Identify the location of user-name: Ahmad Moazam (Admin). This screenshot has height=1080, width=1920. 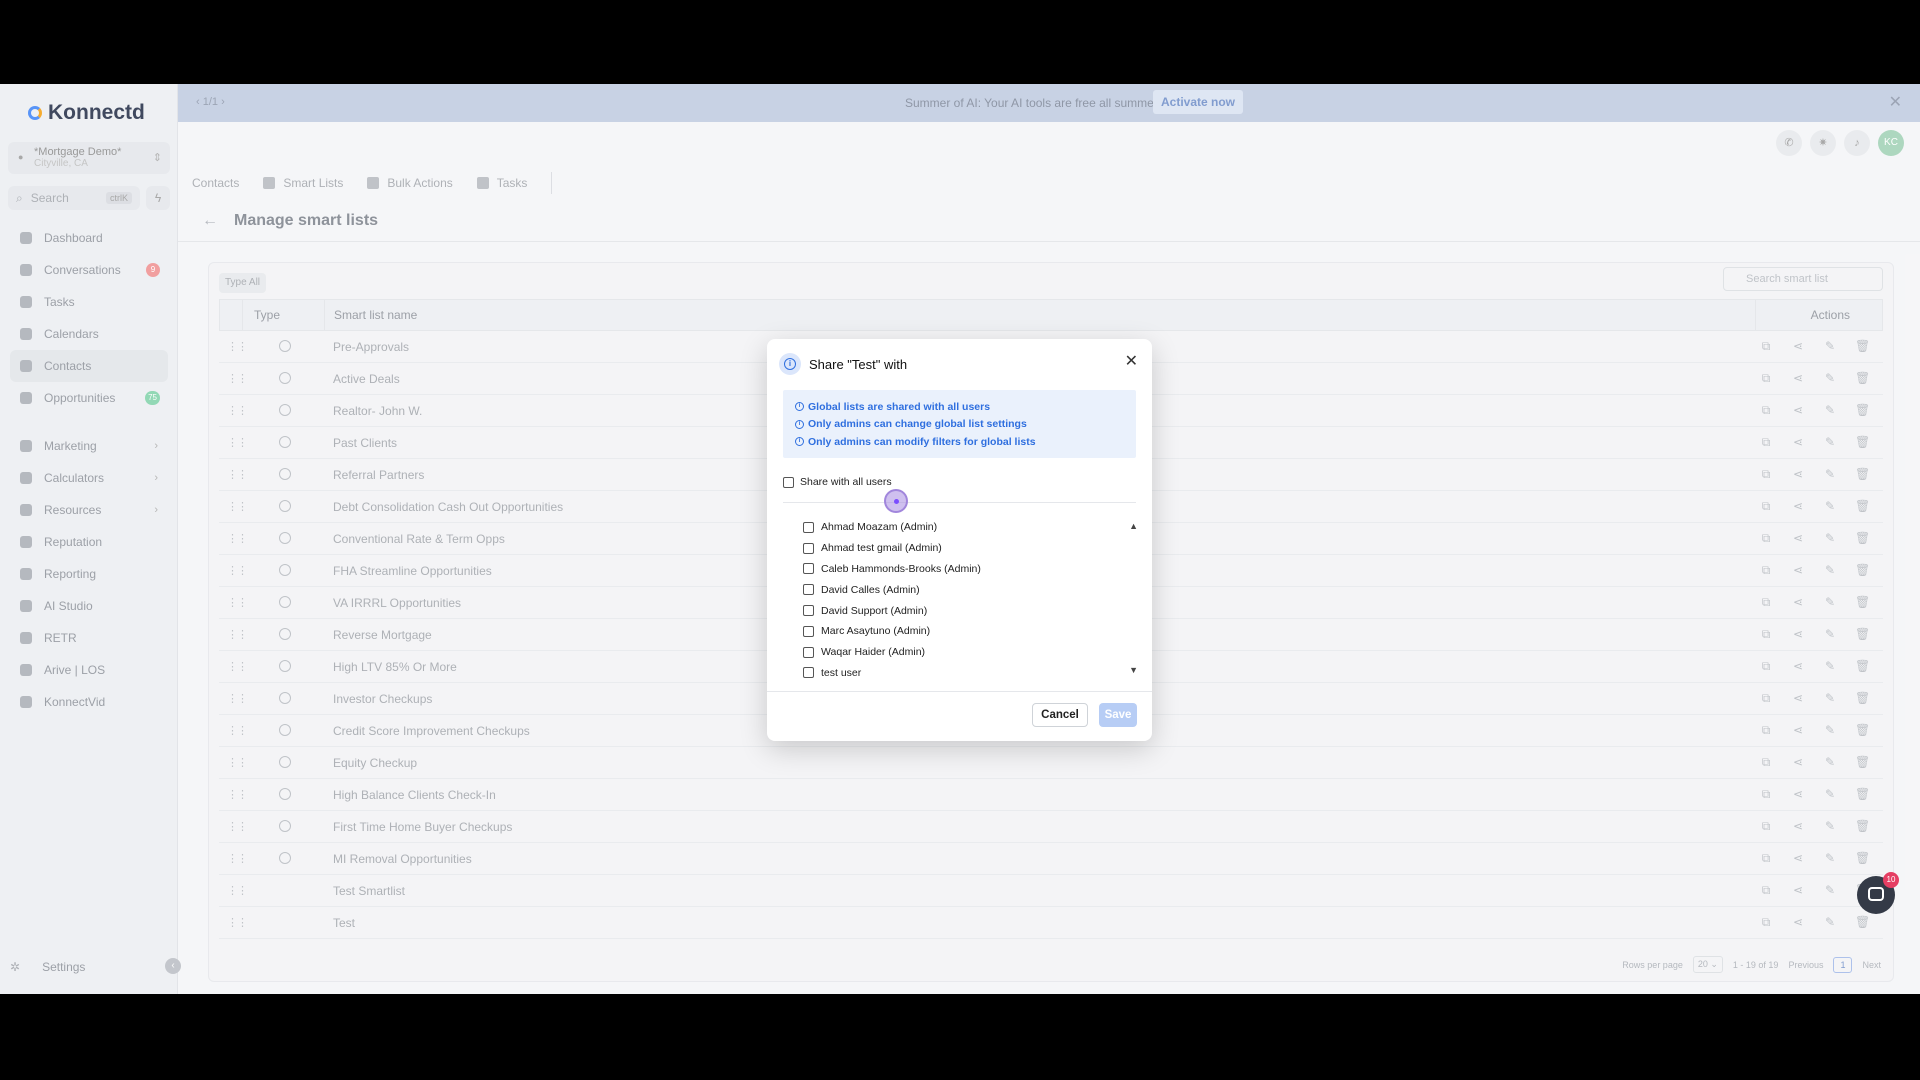
(879, 527).